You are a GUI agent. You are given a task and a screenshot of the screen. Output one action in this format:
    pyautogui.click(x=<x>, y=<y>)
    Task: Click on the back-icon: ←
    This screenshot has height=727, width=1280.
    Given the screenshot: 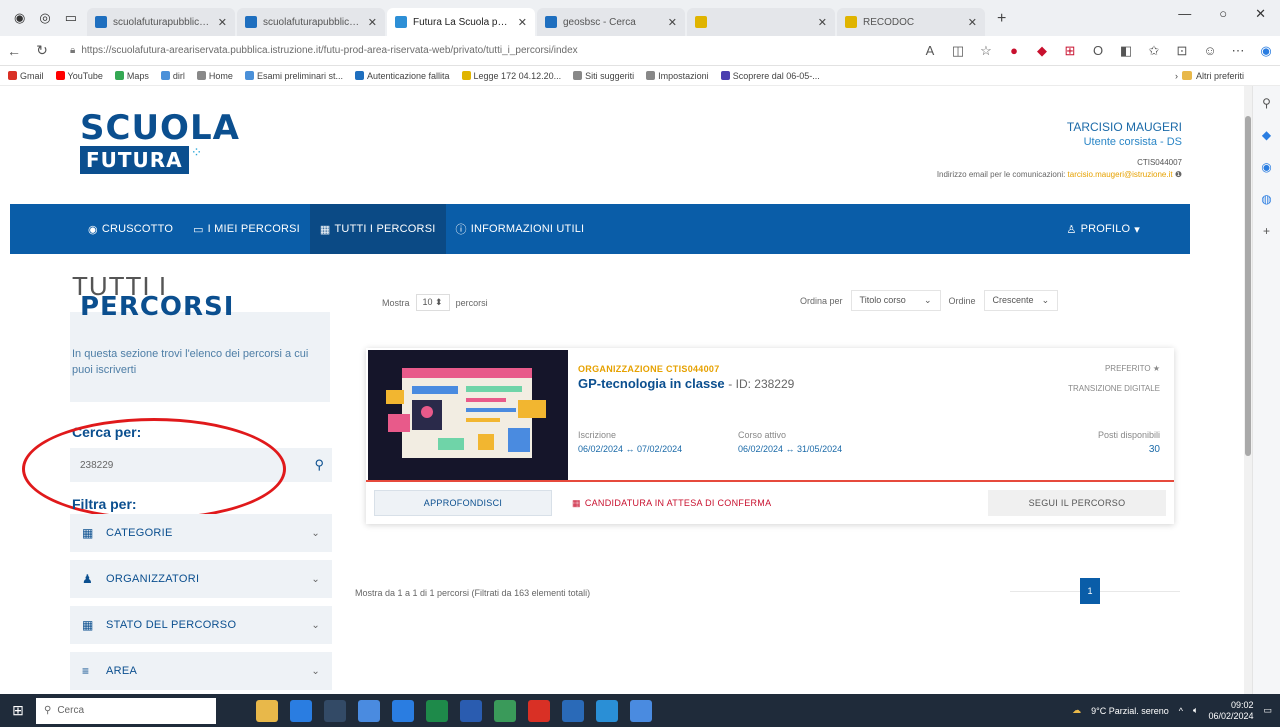 What is the action you would take?
    pyautogui.click(x=14, y=51)
    